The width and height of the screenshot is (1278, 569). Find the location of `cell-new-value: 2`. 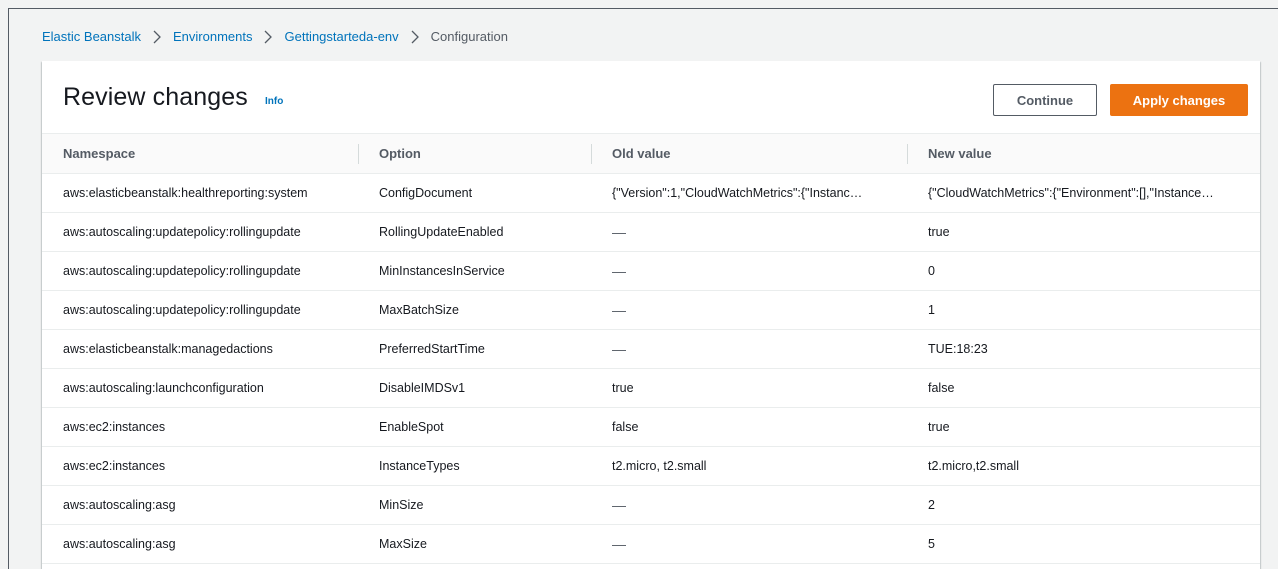

cell-new-value: 2 is located at coordinates (1083, 505).